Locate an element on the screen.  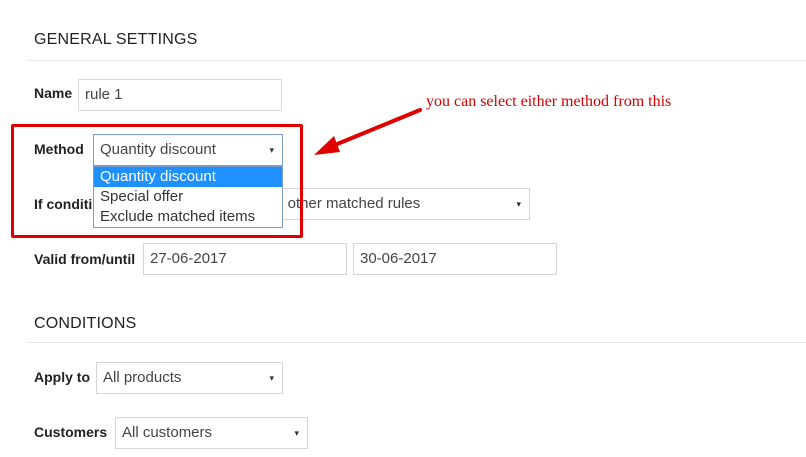
apply-to-select-value: All products is located at coordinates (142, 377).